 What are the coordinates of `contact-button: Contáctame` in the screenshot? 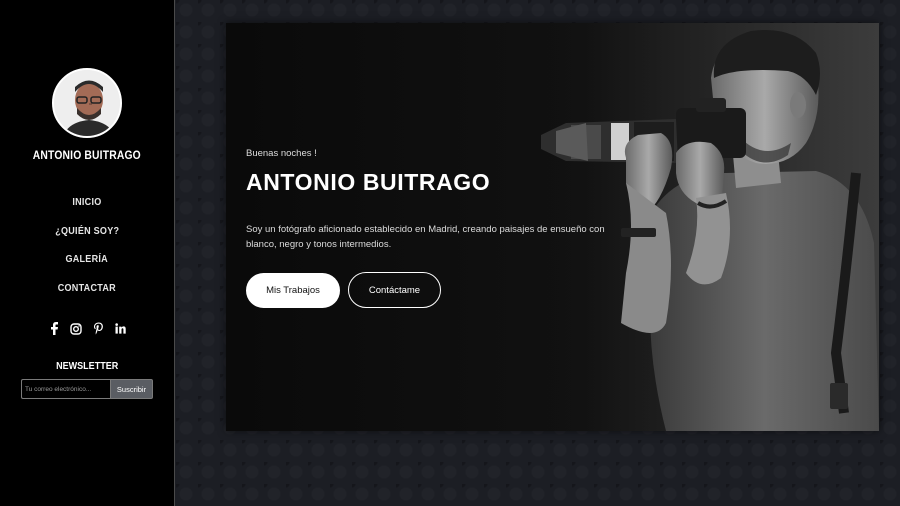 It's located at (394, 290).